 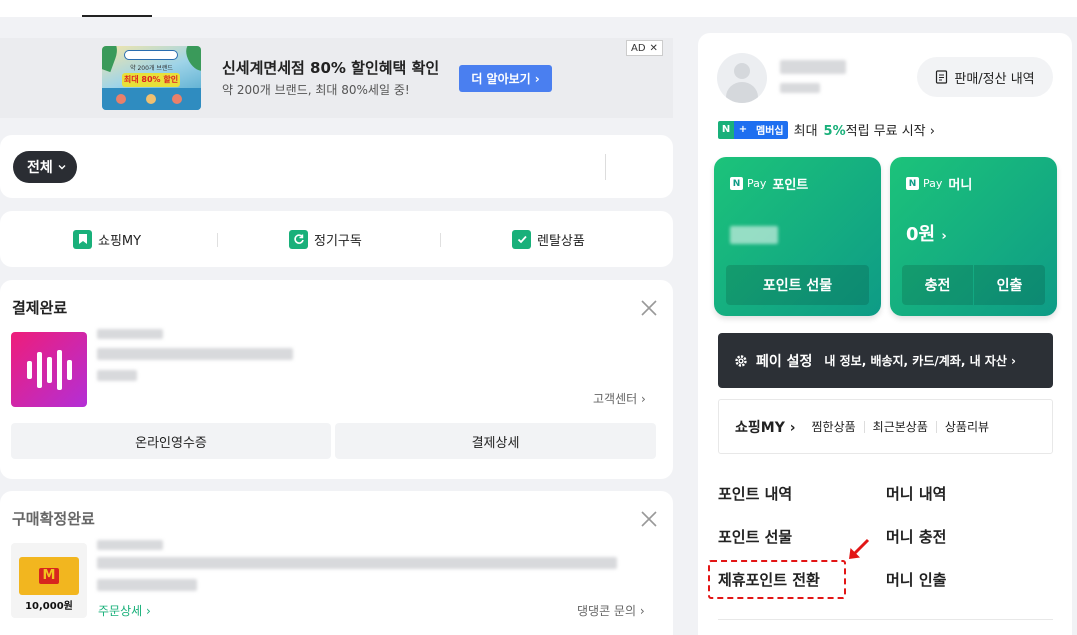 I want to click on customer-center-link: 고객센터 ›, so click(x=619, y=398).